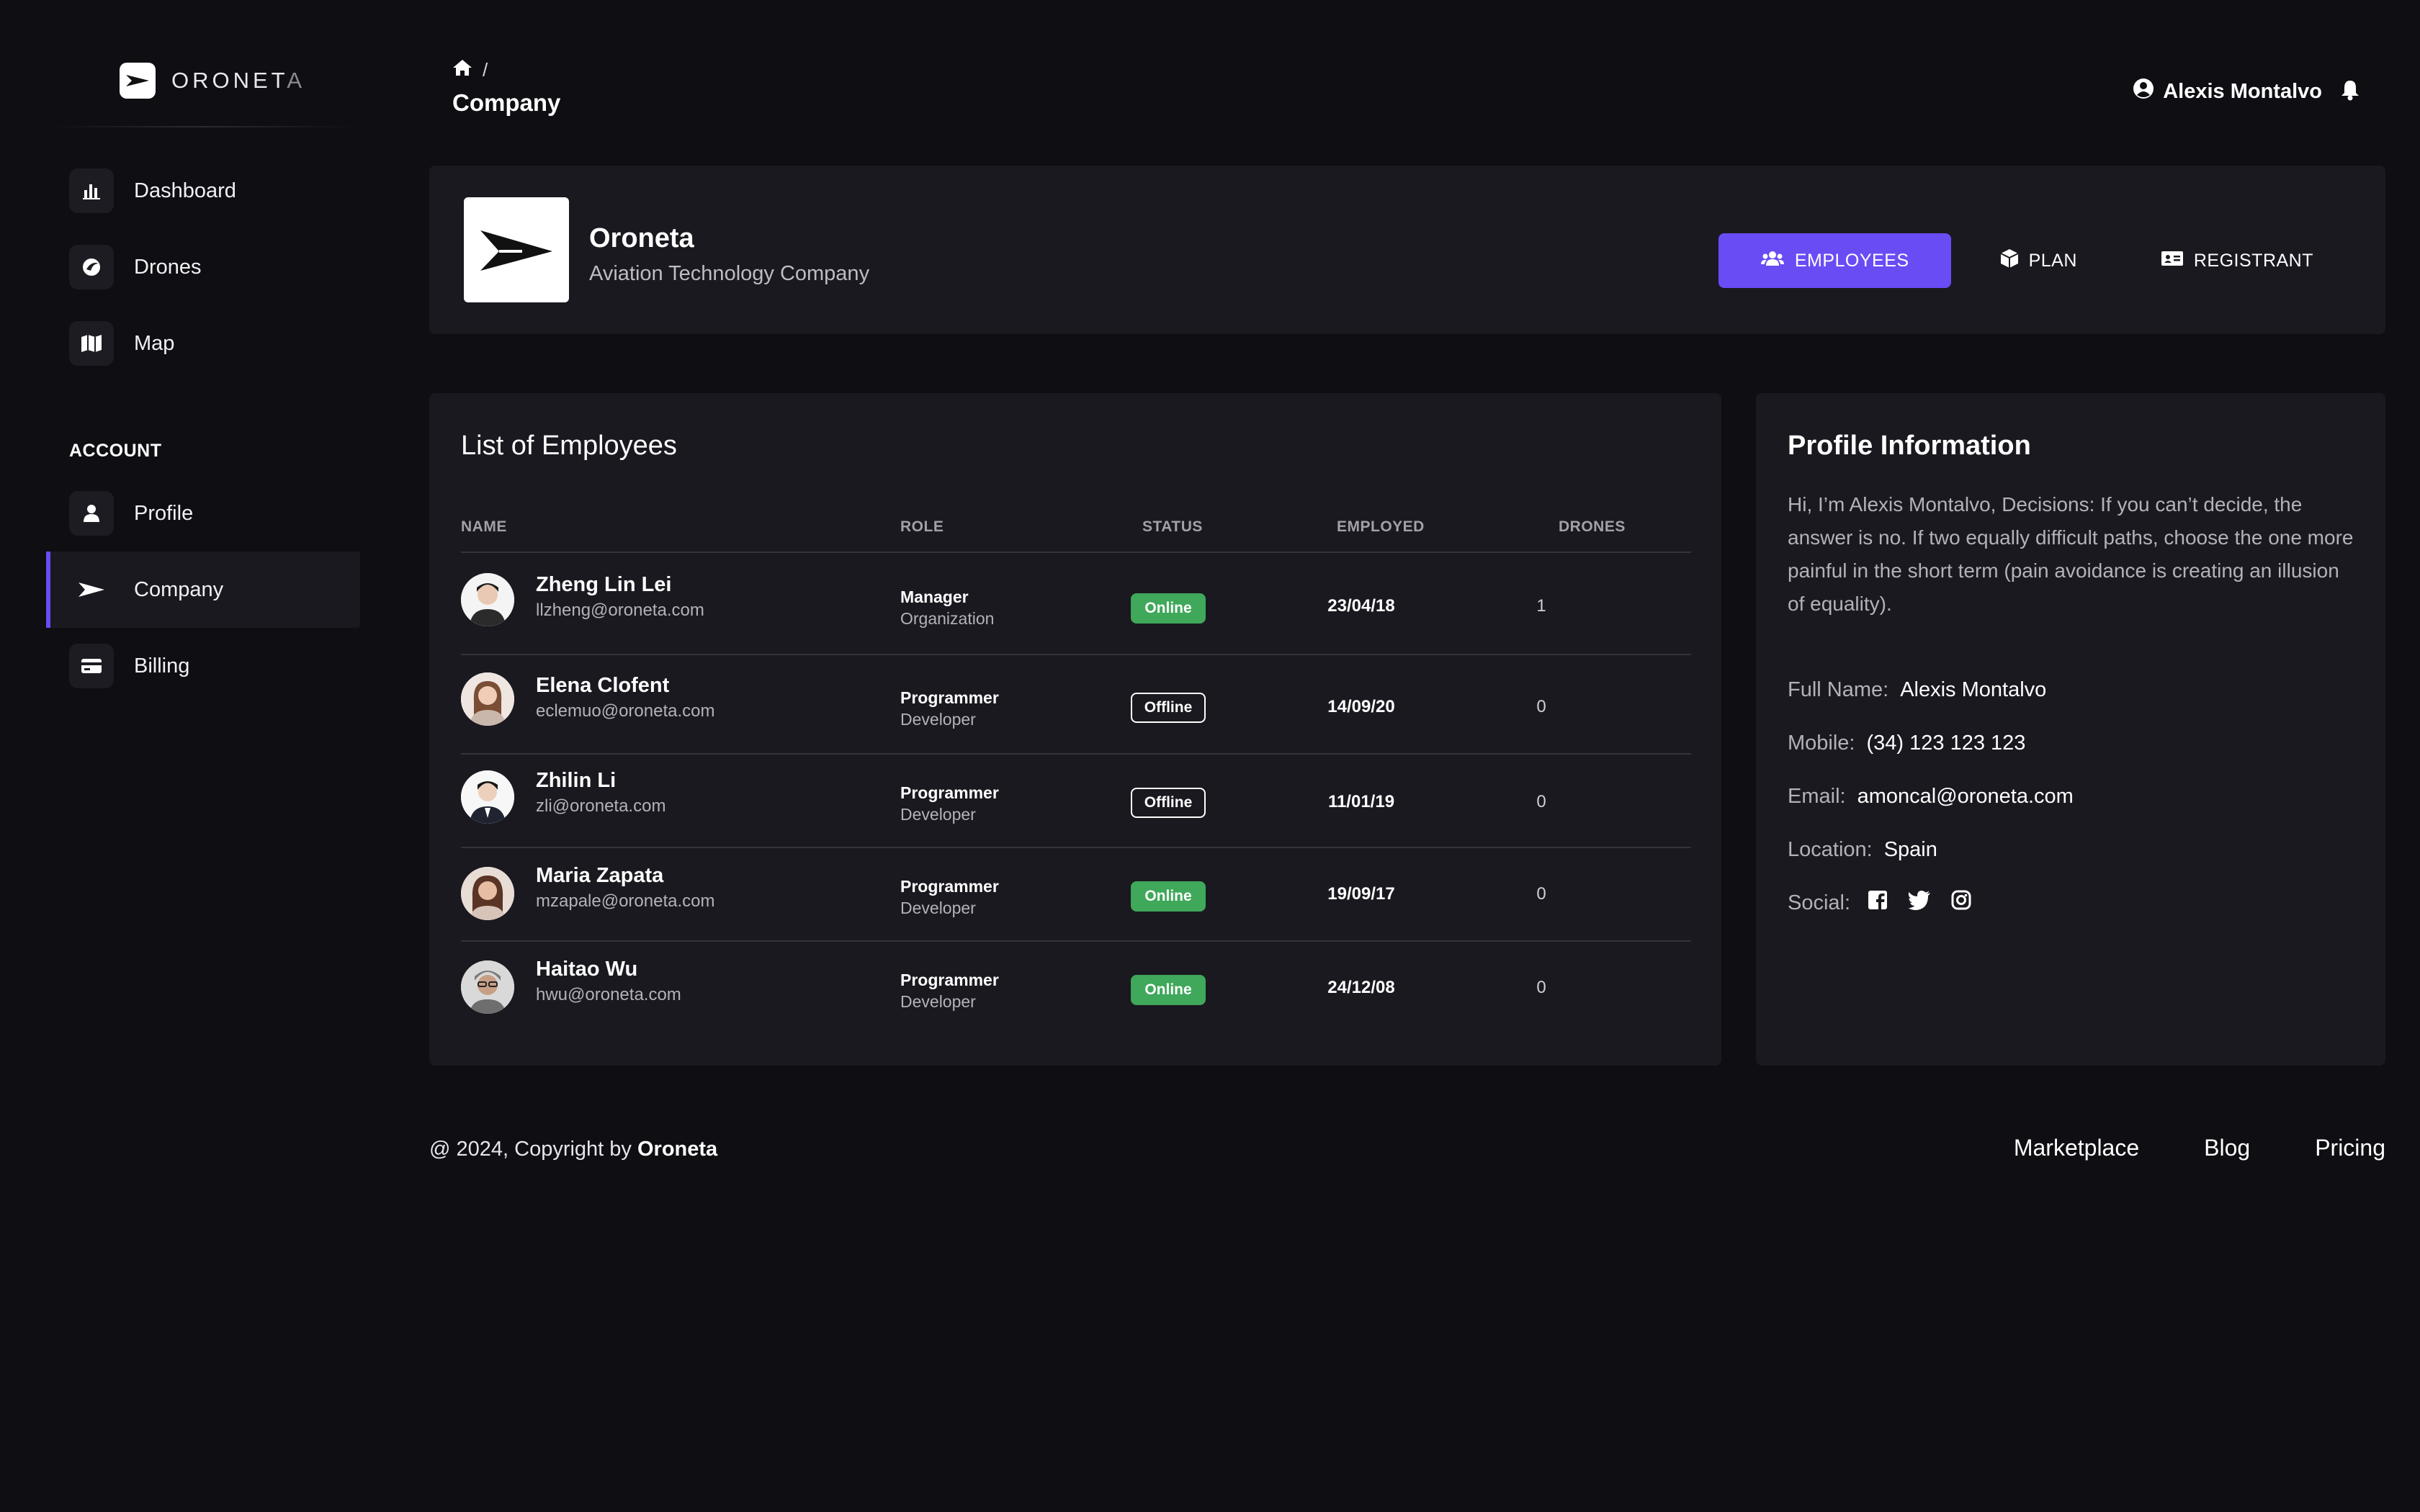 The height and width of the screenshot is (1512, 2420). Describe the element at coordinates (1973, 689) in the screenshot. I see `info-value: Alexis Montalvo` at that location.